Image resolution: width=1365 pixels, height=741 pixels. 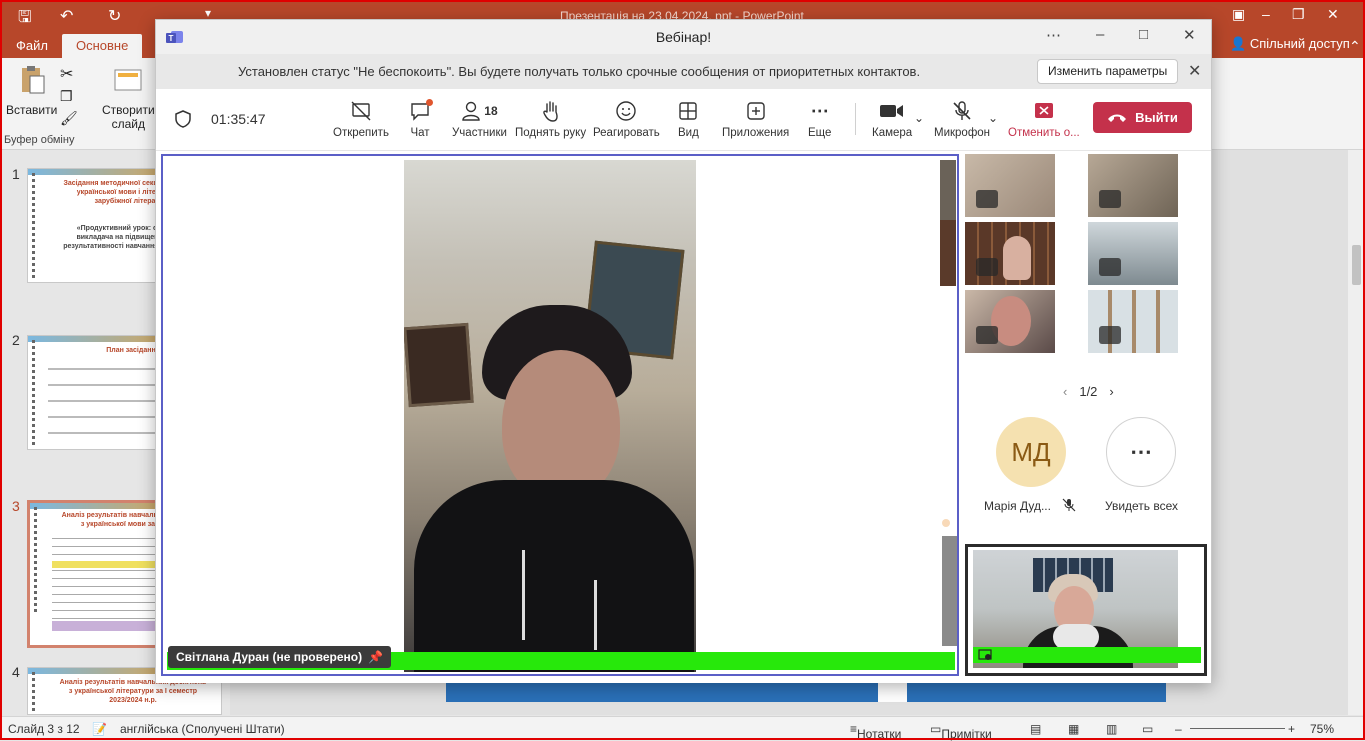 What do you see at coordinates (66, 96) in the screenshot?
I see `copy-icon: ❐` at bounding box center [66, 96].